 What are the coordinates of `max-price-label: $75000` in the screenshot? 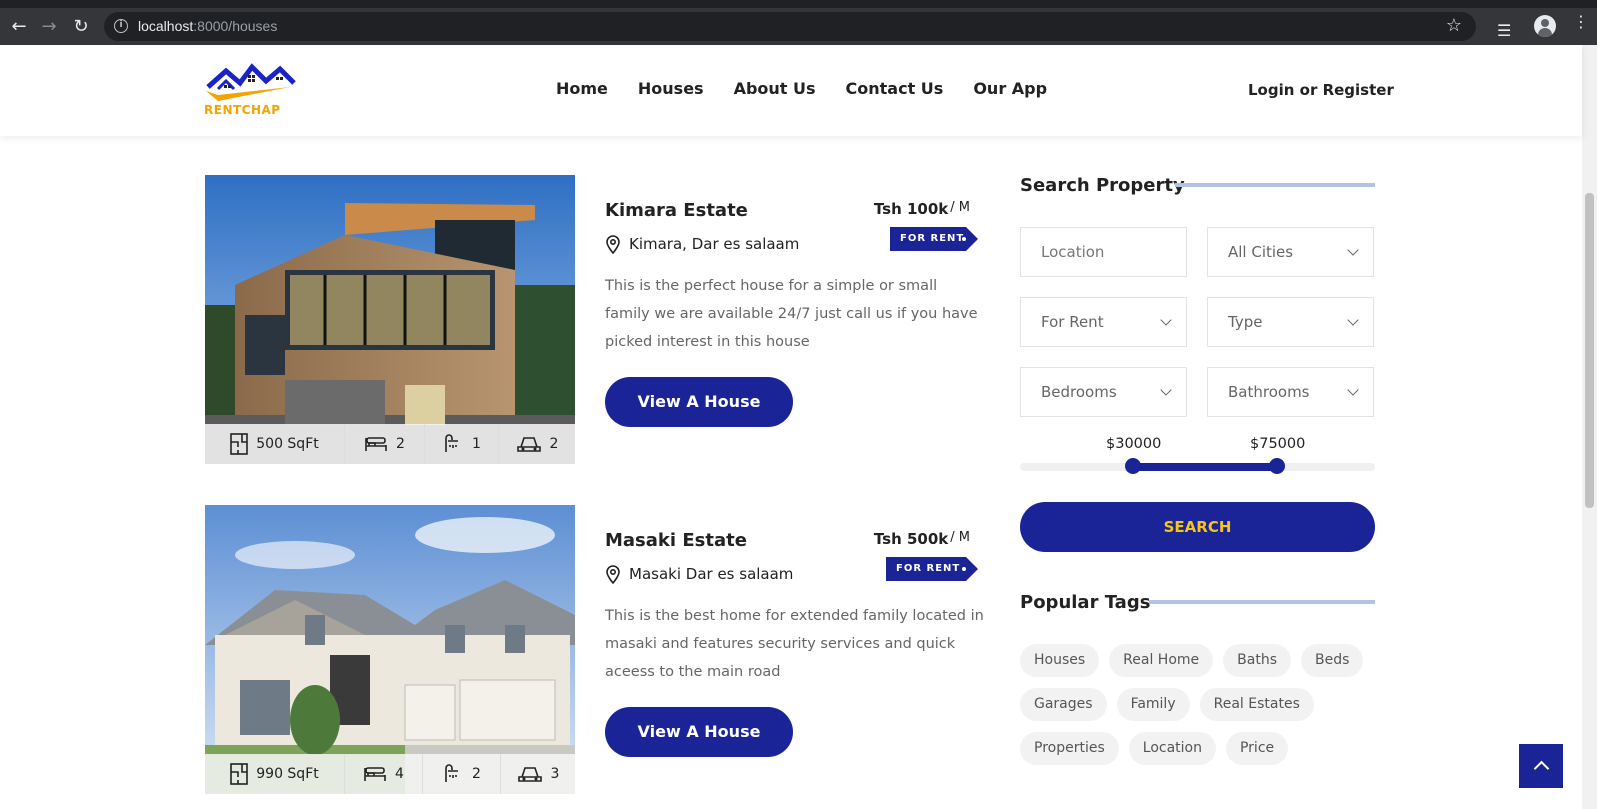 It's located at (1278, 444).